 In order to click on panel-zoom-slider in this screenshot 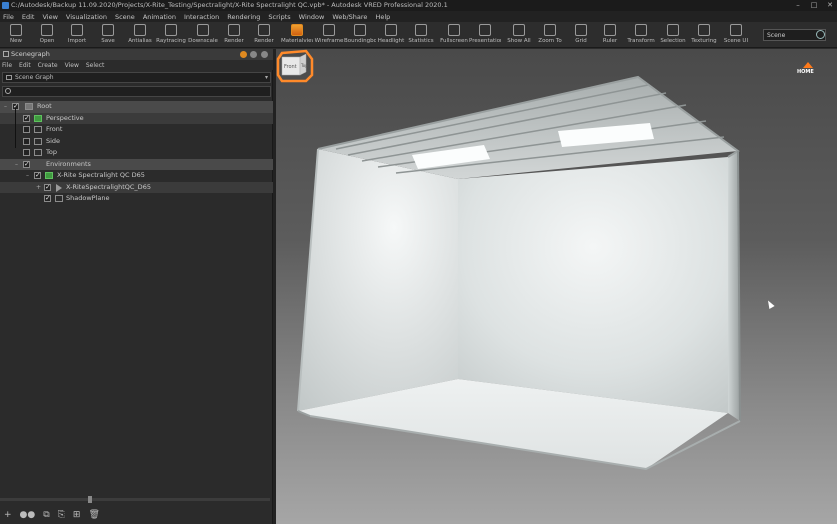, I will do `click(135, 499)`.